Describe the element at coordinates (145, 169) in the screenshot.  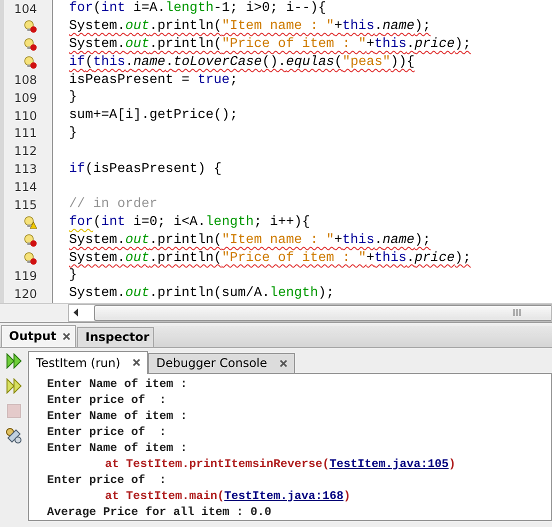
I see `code-line: if(isPeasPresent) {` at that location.